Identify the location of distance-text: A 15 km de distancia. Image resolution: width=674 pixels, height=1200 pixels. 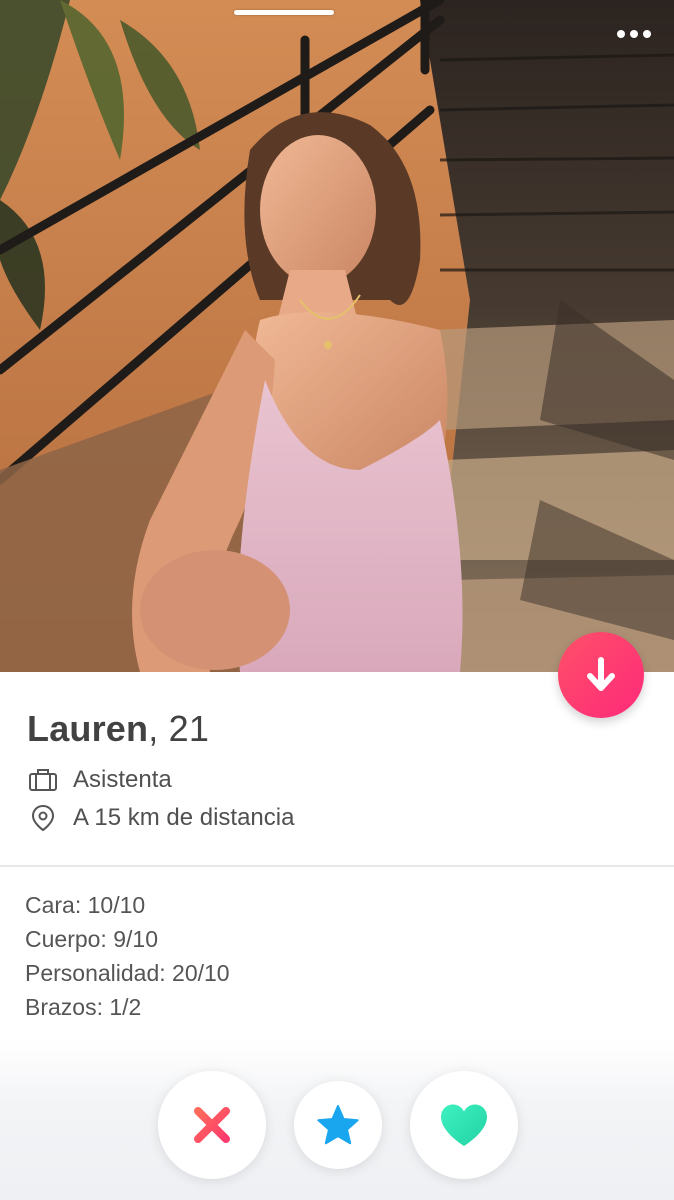
(184, 817).